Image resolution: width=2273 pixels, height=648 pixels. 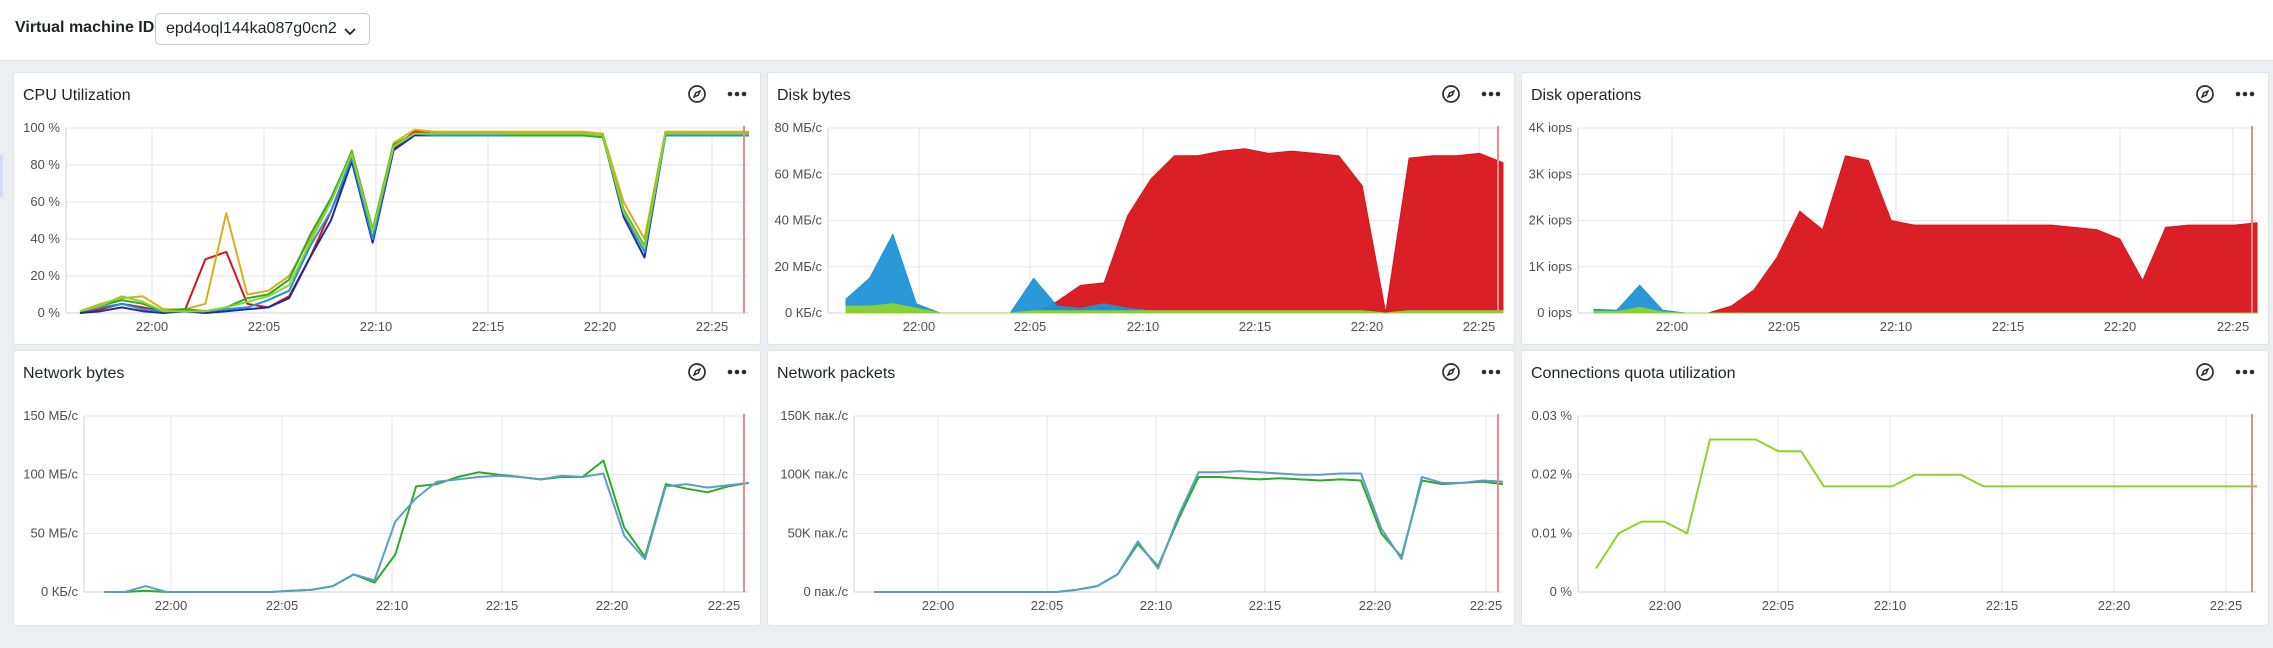 What do you see at coordinates (85, 27) in the screenshot?
I see `vm-id-label: Virtual machine ID` at bounding box center [85, 27].